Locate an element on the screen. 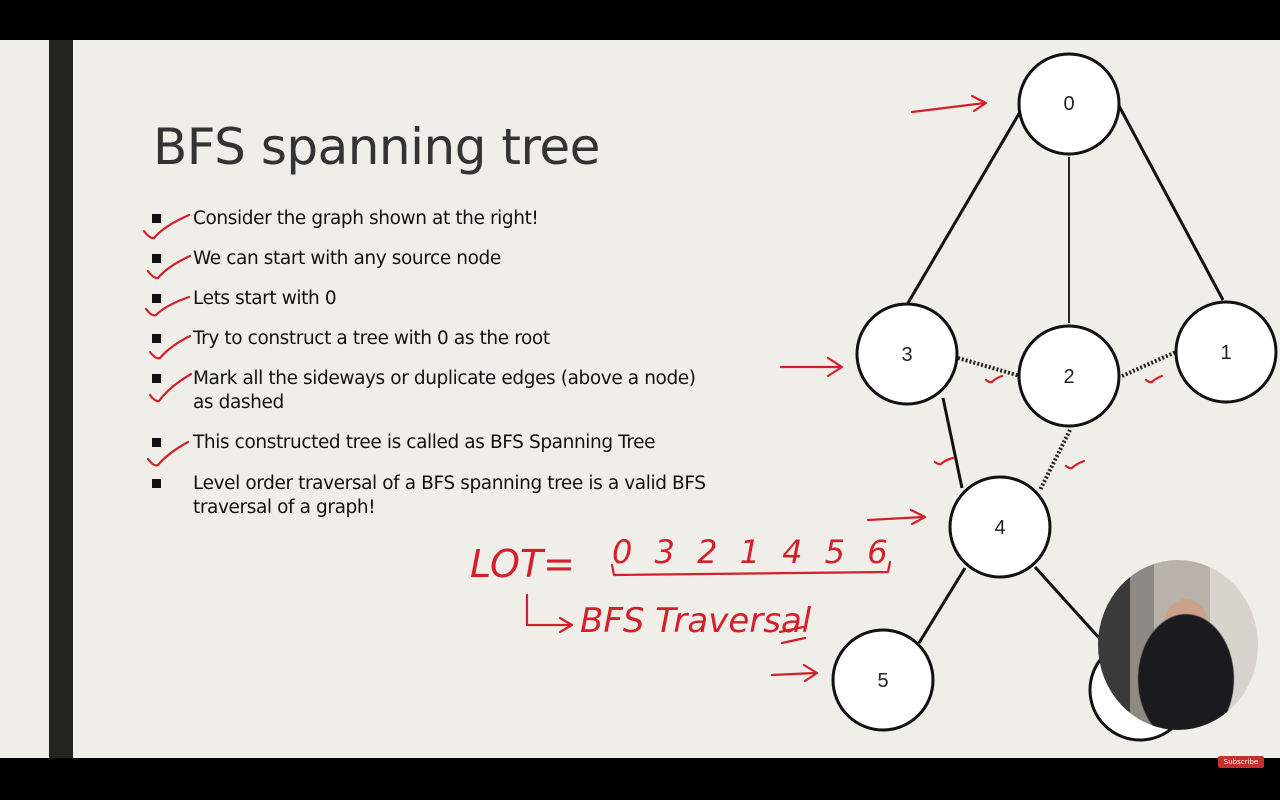 The image size is (1280, 800). node-label: 1 is located at coordinates (1225, 353).